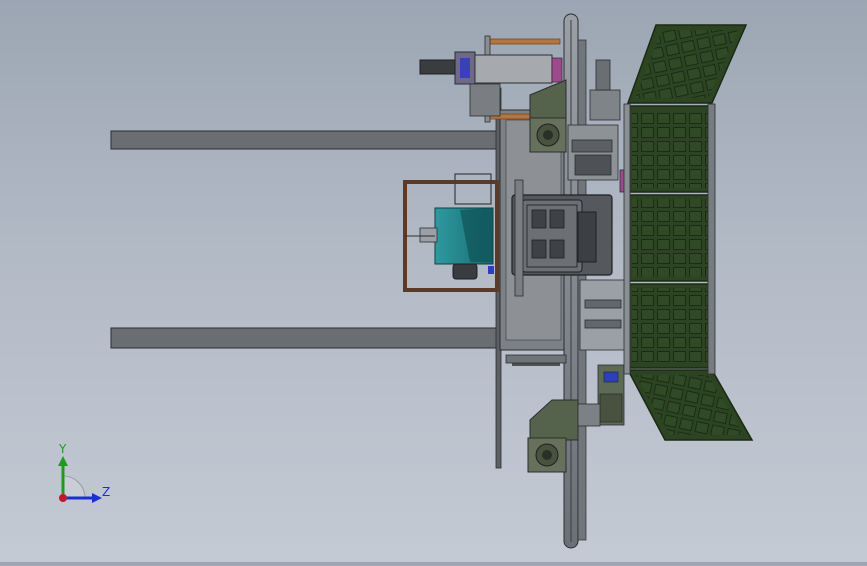  I want to click on teal-motor, so click(451, 232).